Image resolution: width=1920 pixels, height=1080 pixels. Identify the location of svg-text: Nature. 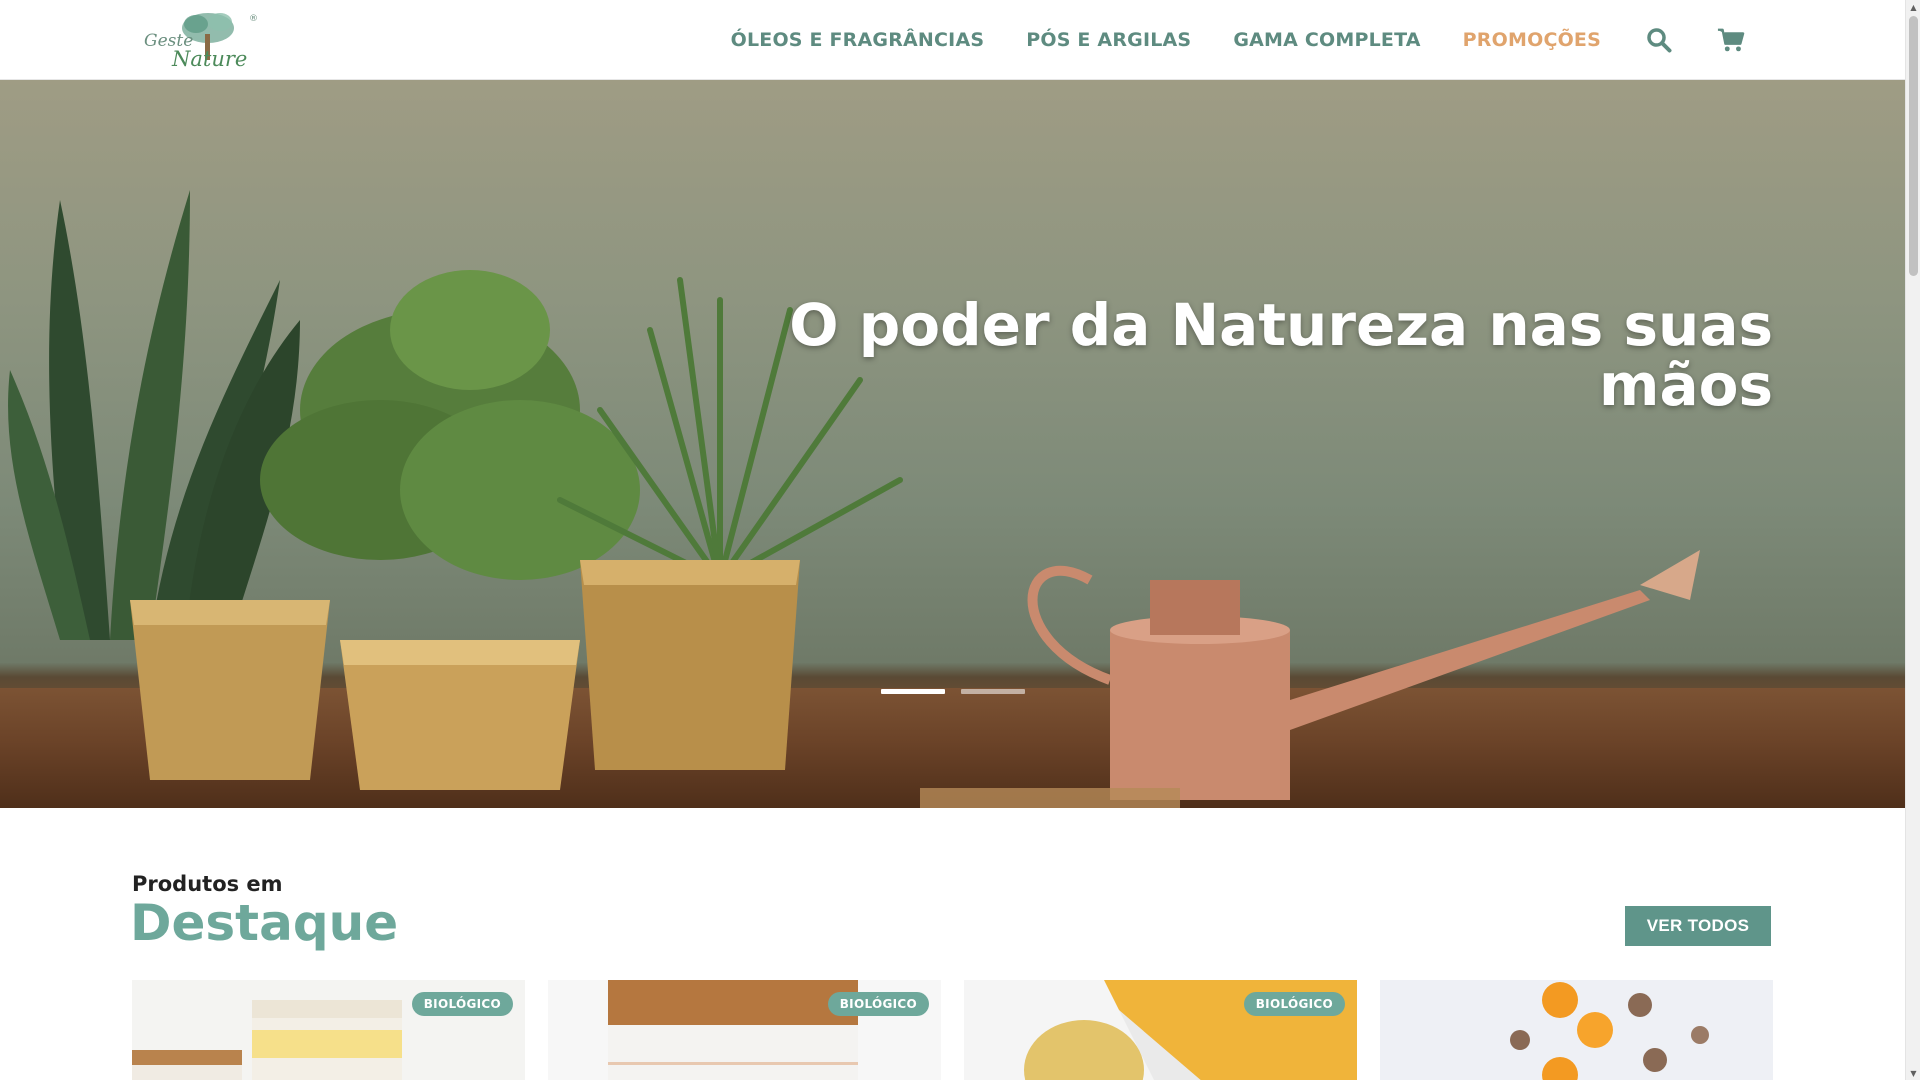
(209, 59).